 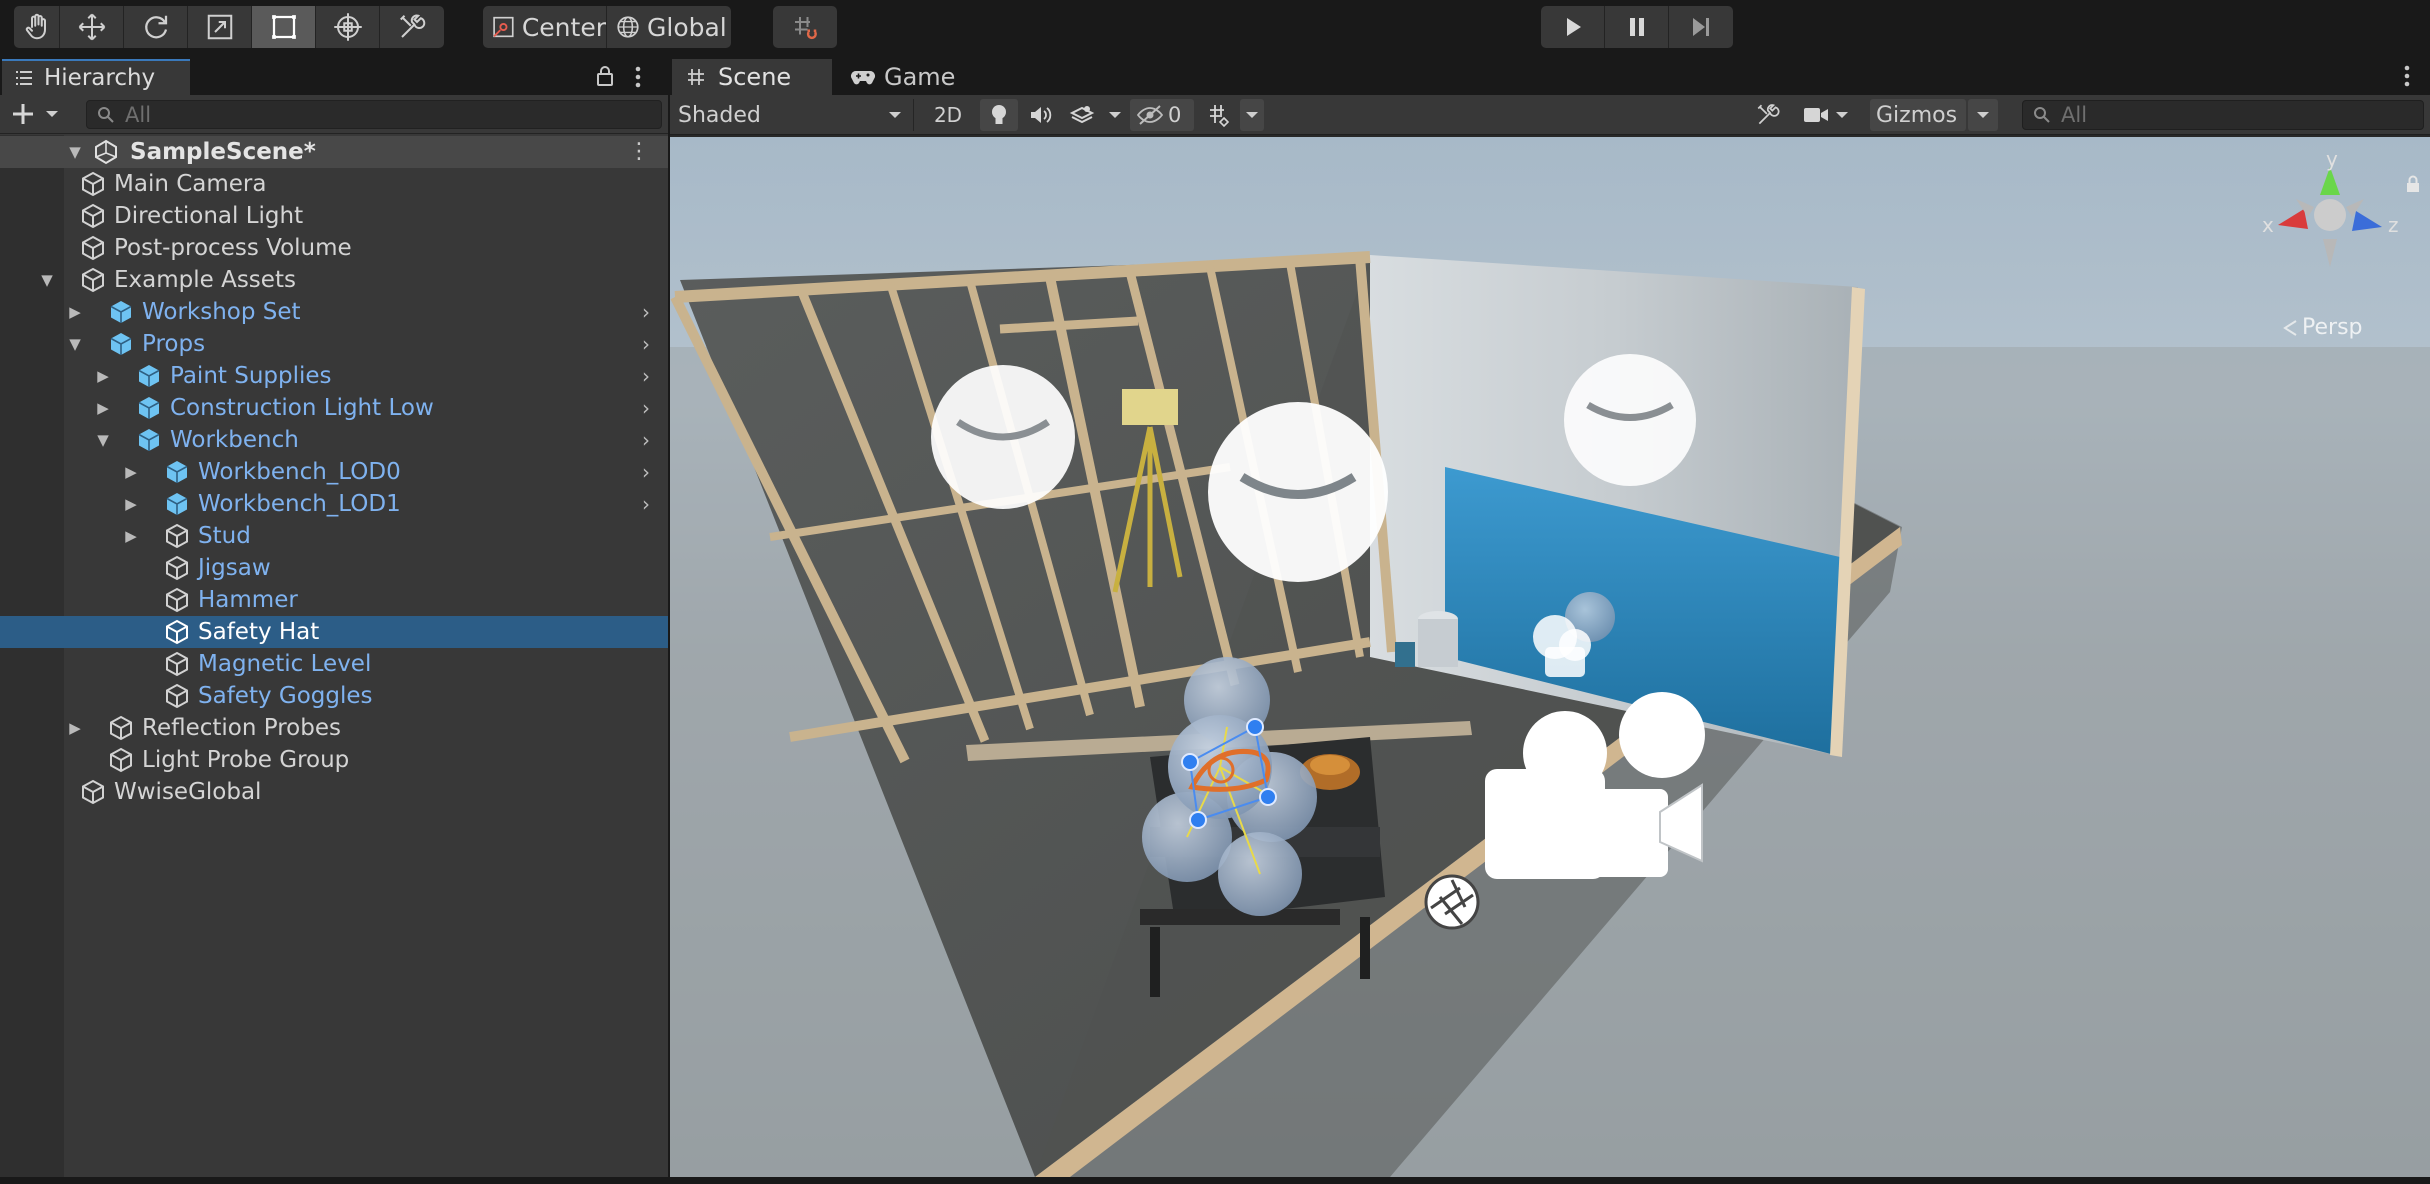 What do you see at coordinates (948, 115) in the screenshot?
I see `toggle-2d-button: 2D` at bounding box center [948, 115].